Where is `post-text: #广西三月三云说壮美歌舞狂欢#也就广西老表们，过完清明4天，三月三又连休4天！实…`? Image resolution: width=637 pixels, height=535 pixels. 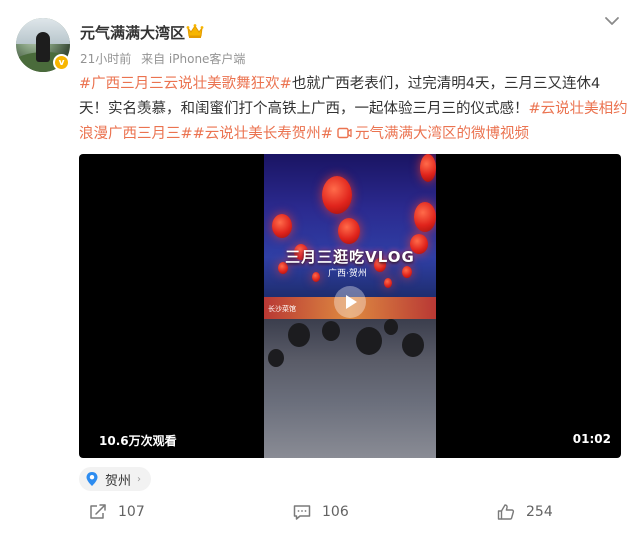 post-text: #广西三月三云说壮美歌舞狂欢#也就广西老表们，过完清明4天，三月三又连休4天！实… is located at coordinates (354, 109).